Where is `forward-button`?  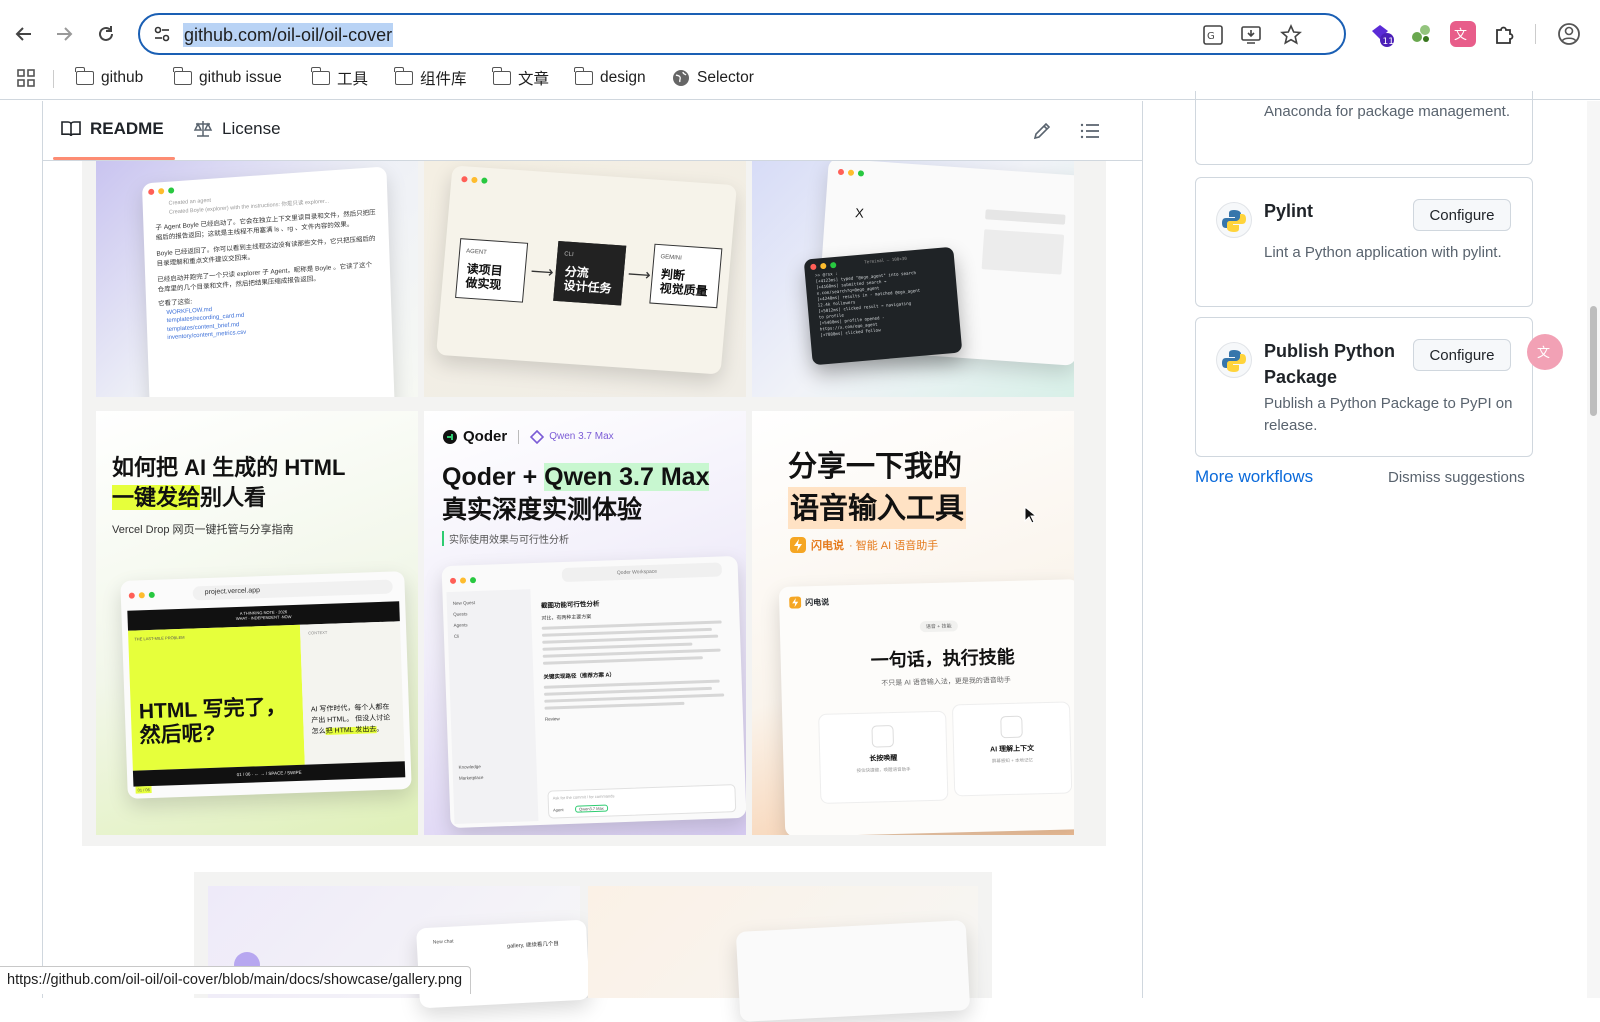 forward-button is located at coordinates (64, 34).